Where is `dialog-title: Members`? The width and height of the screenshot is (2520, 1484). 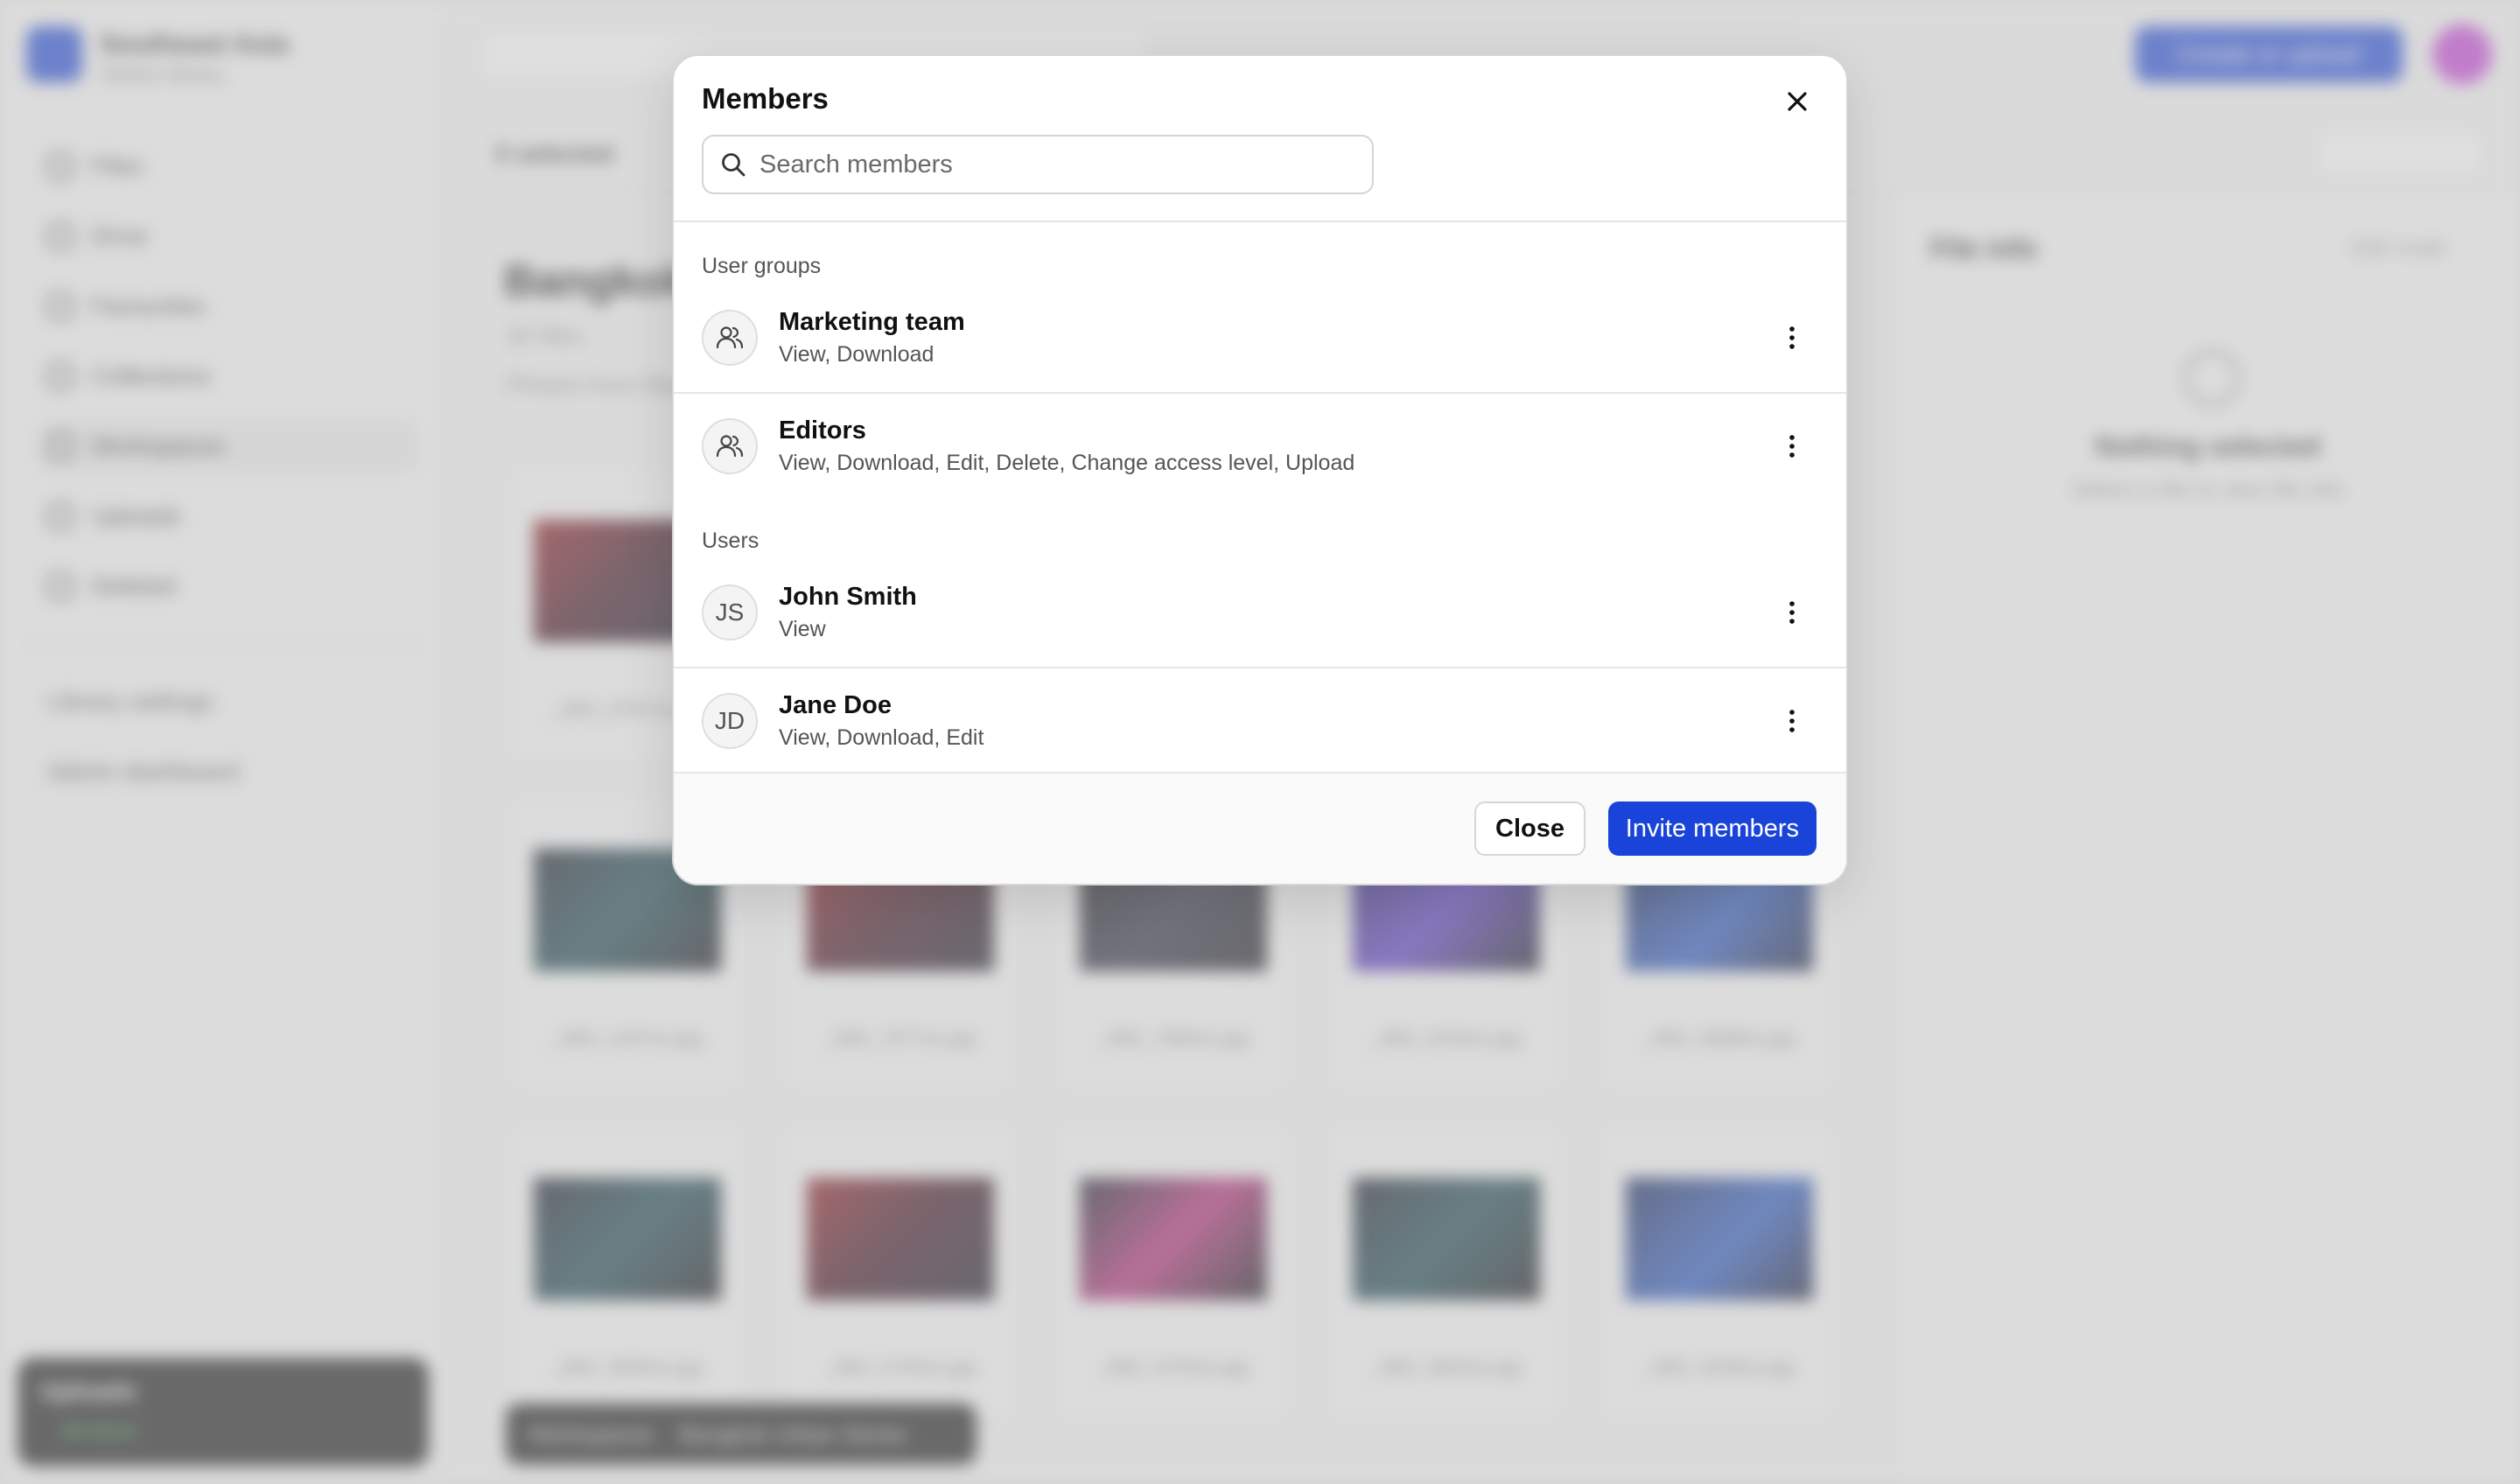
dialog-title: Members is located at coordinates (765, 98).